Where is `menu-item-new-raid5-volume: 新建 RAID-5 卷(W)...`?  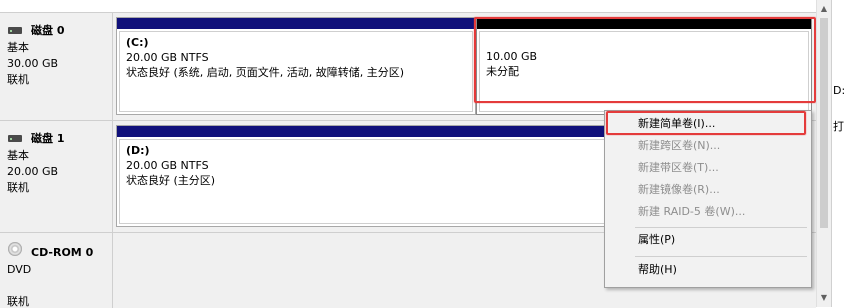
menu-item-new-raid5-volume: 新建 RAID-5 卷(W)... is located at coordinates (708, 212).